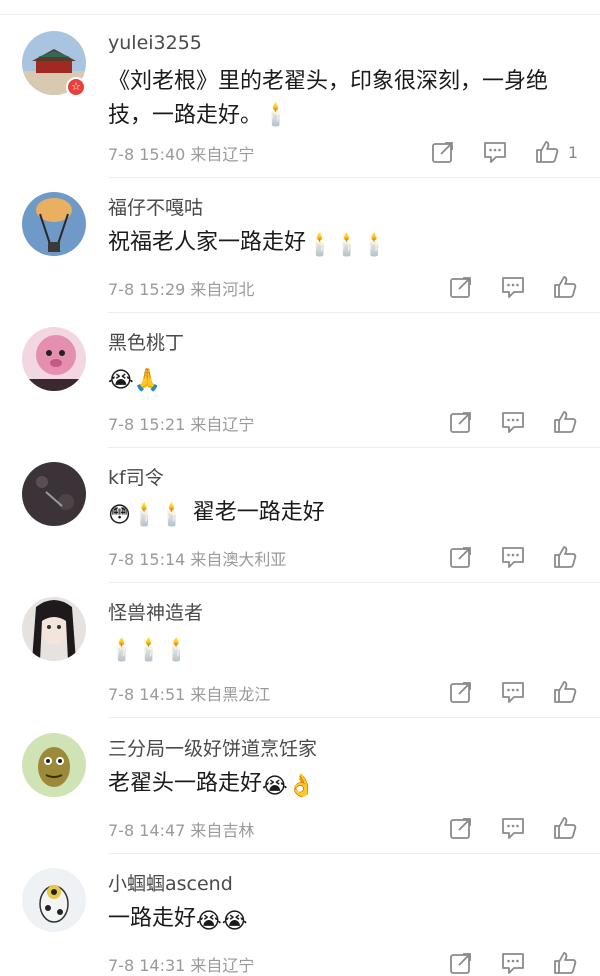 The width and height of the screenshot is (600, 976). I want to click on comment-location: 来自黑龙江, so click(230, 694).